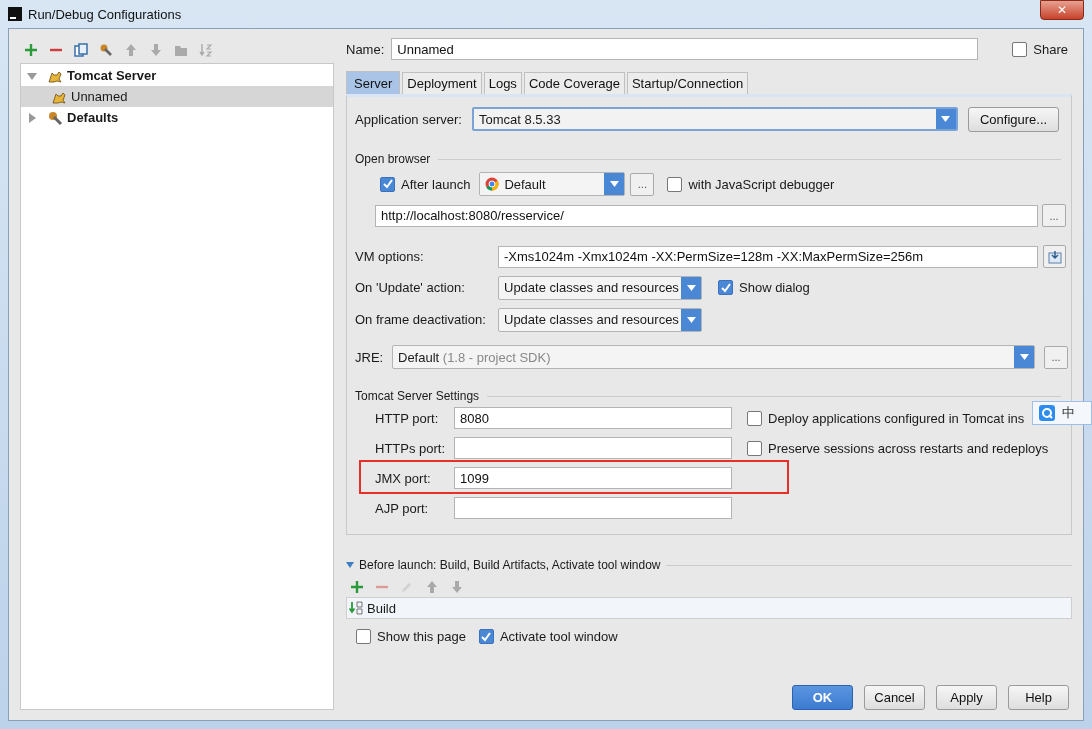 The image size is (1092, 729). What do you see at coordinates (593, 478) in the screenshot?
I see `port-field: 1099` at bounding box center [593, 478].